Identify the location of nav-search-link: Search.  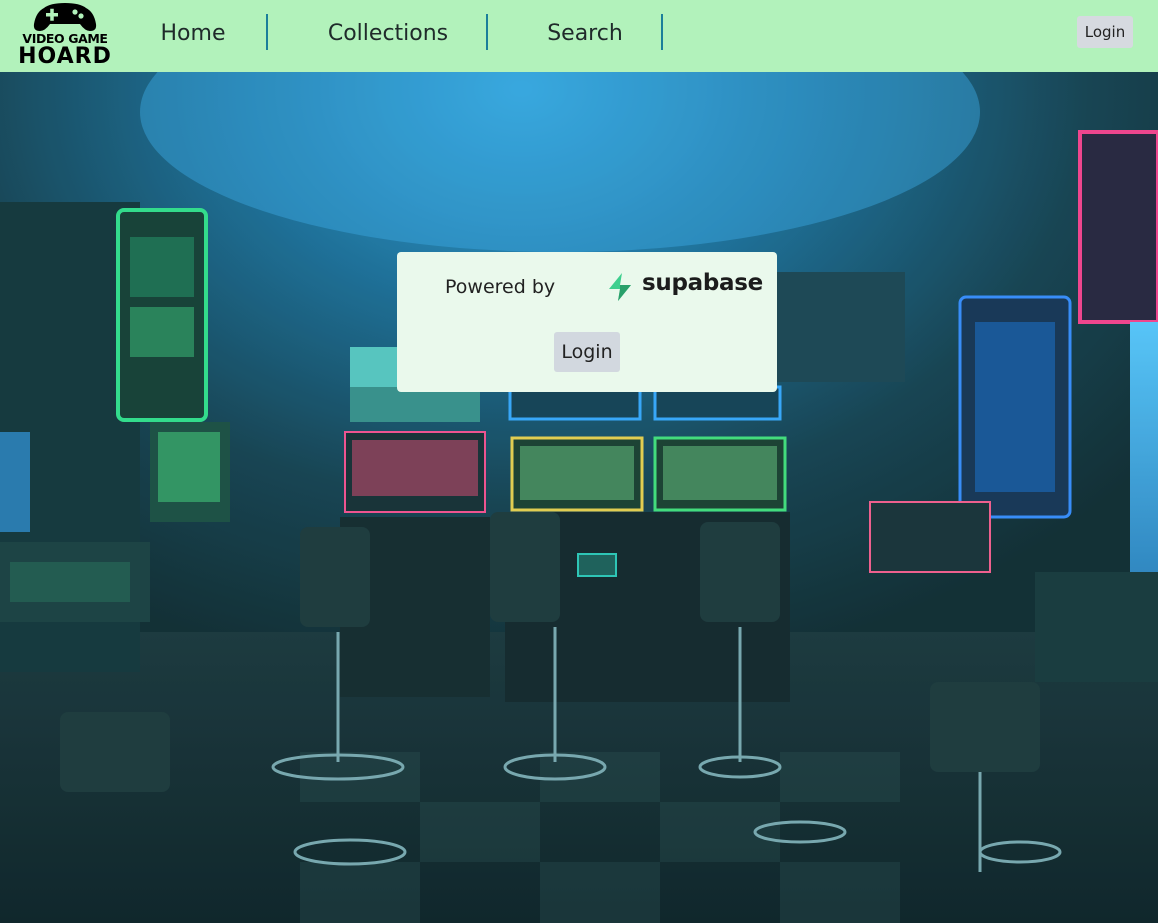
(585, 34).